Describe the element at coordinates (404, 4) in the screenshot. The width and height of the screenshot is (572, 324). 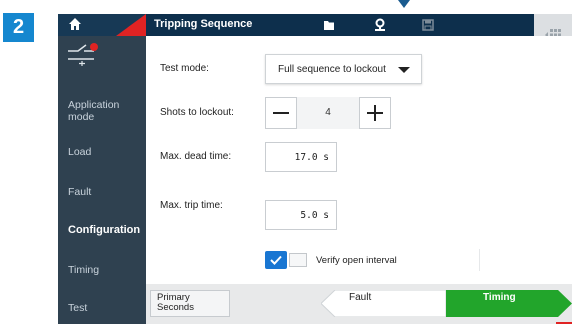
I see `pointer-arrow-icon` at that location.